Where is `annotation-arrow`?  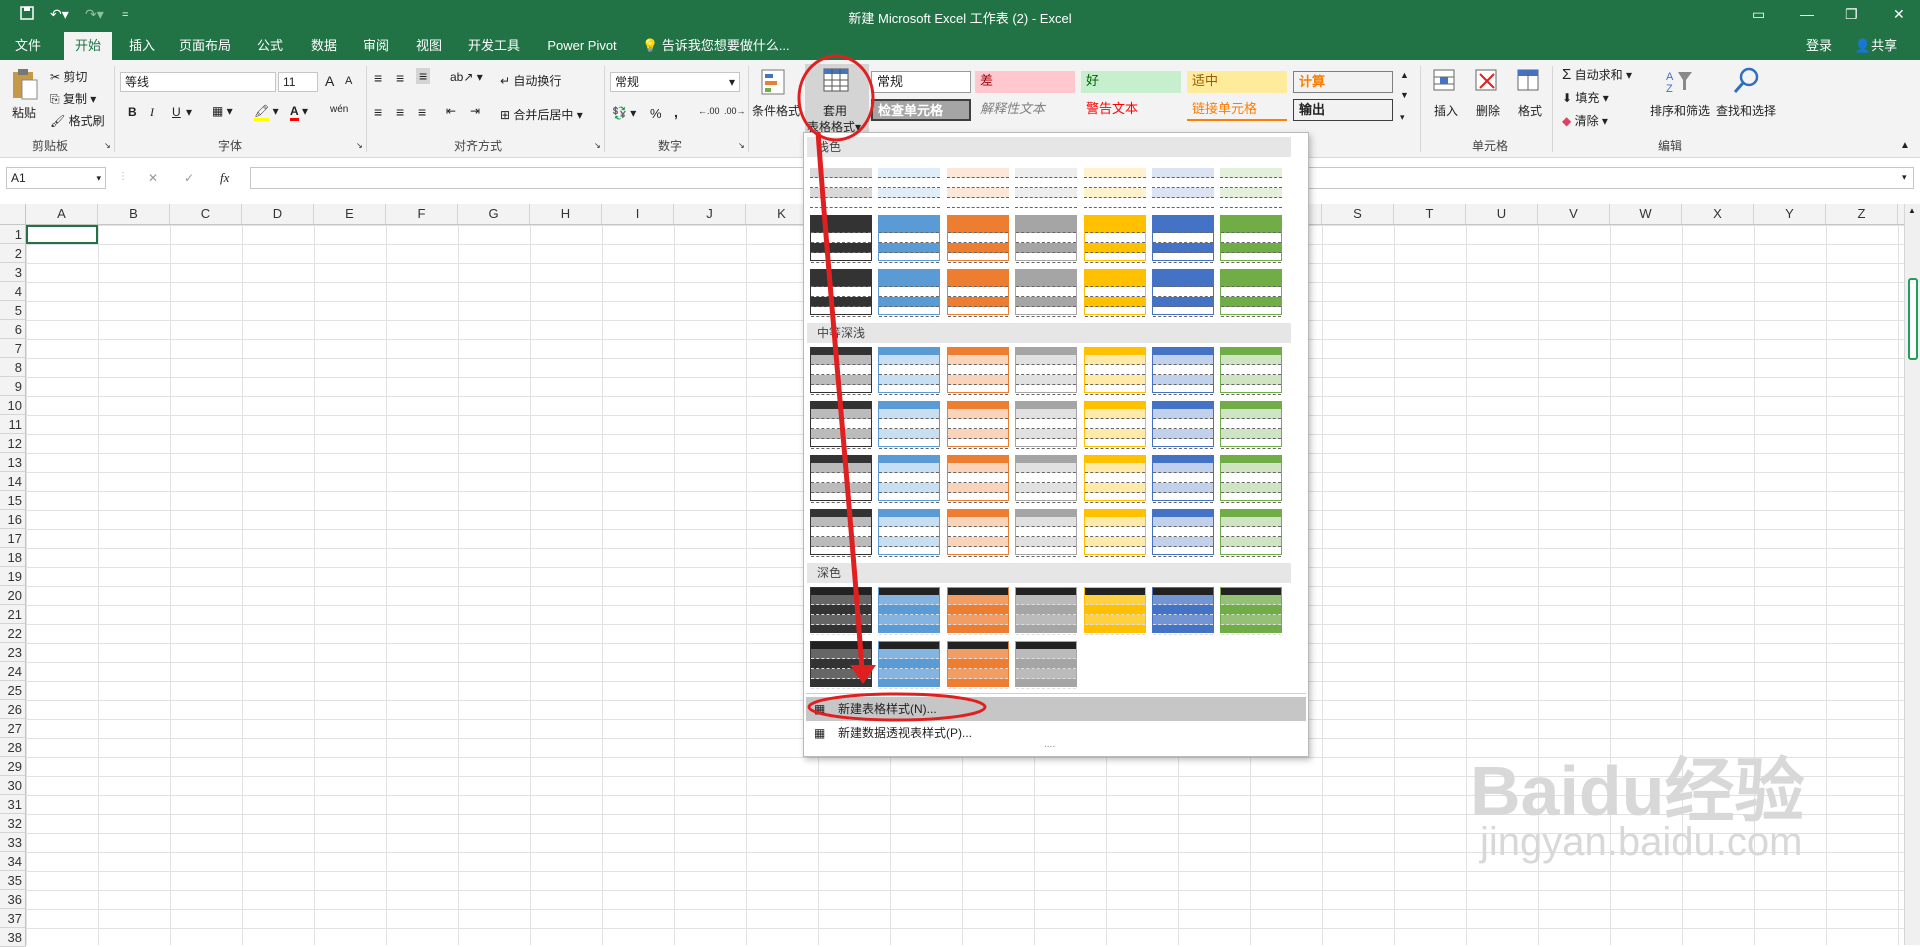
annotation-arrow is located at coordinates (840, 401).